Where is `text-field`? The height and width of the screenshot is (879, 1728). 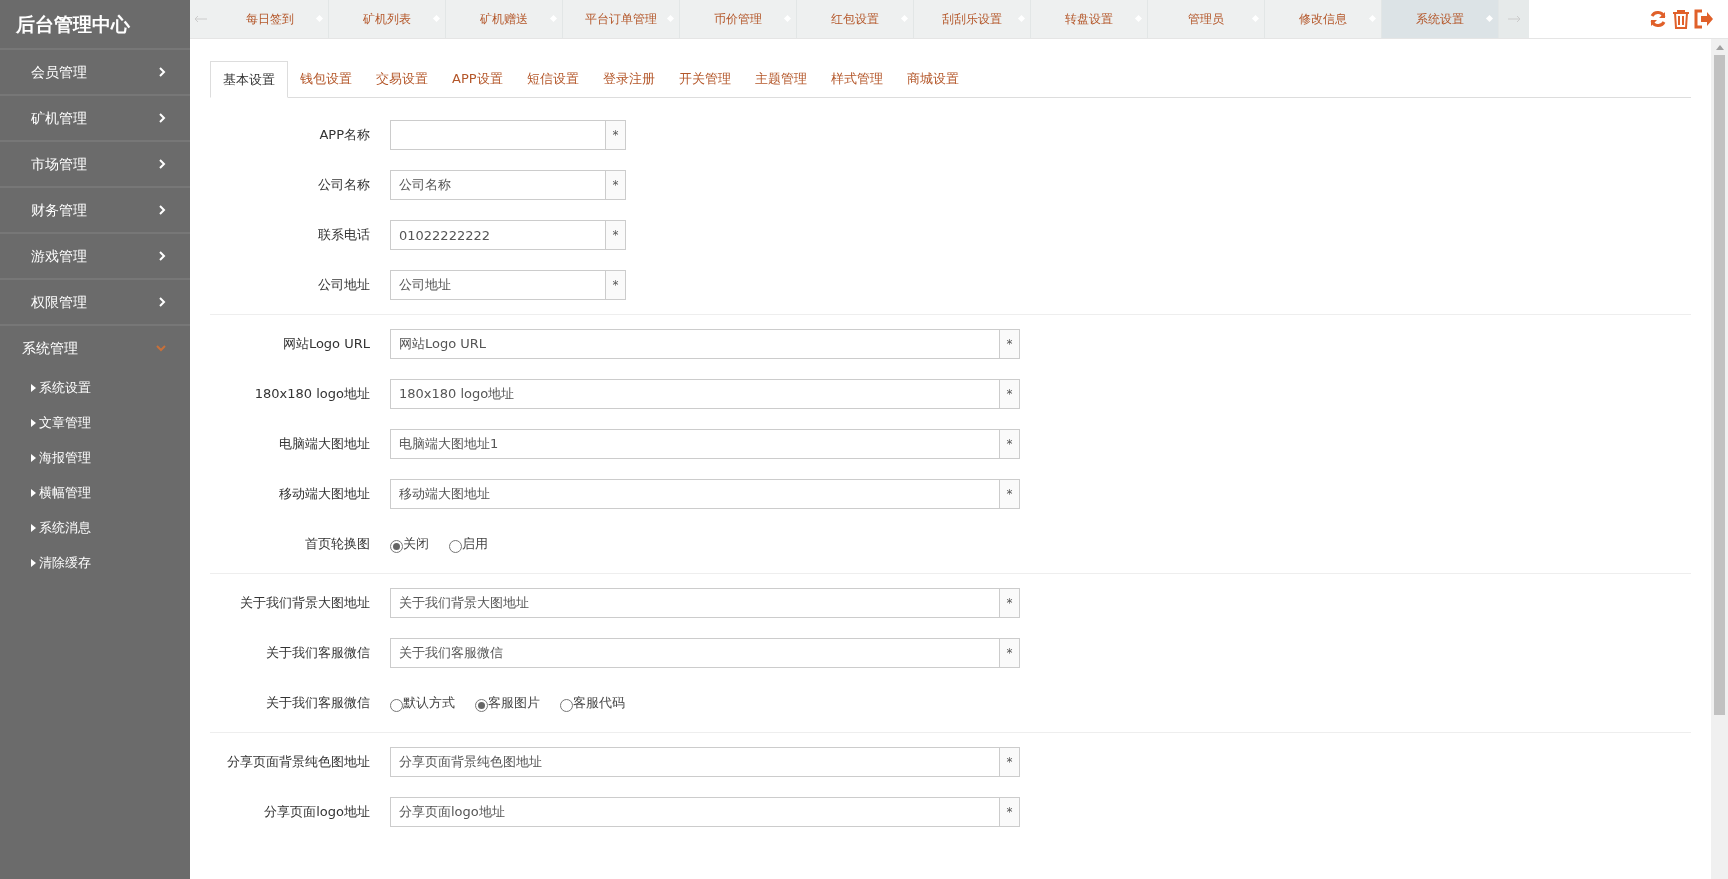
text-field is located at coordinates (498, 135).